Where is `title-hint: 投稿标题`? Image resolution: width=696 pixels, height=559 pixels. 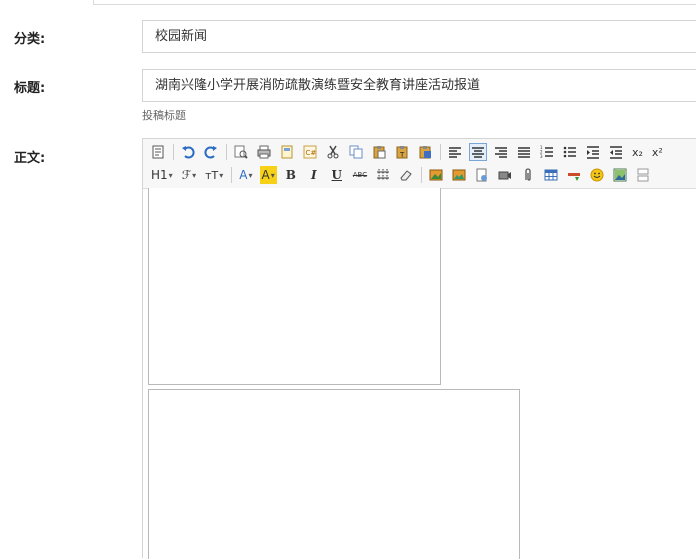 title-hint: 投稿标题 is located at coordinates (164, 115).